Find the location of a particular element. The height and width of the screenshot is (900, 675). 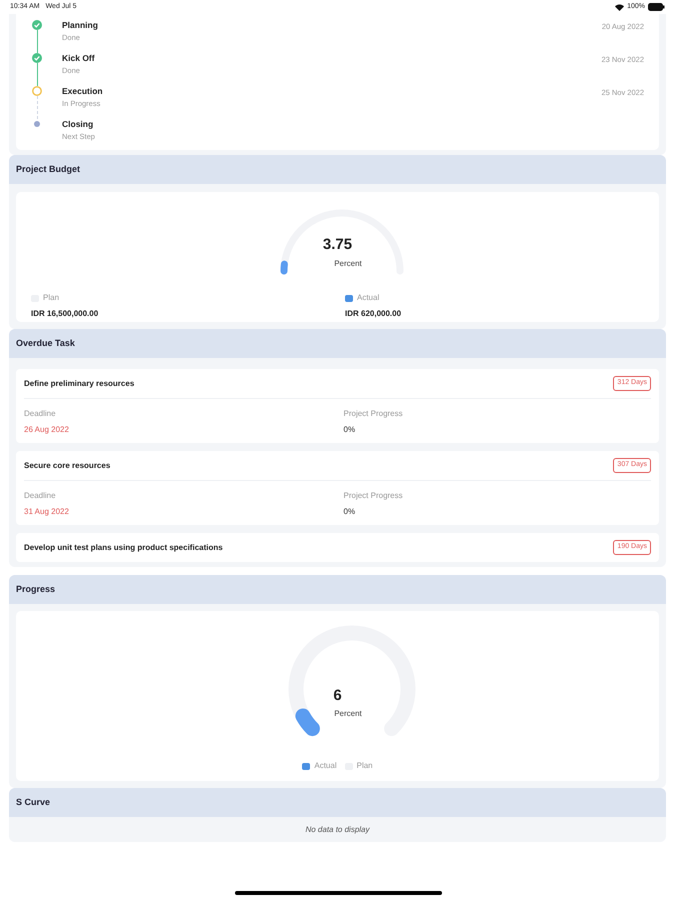

task-name: Define preliminary resources is located at coordinates (79, 384).